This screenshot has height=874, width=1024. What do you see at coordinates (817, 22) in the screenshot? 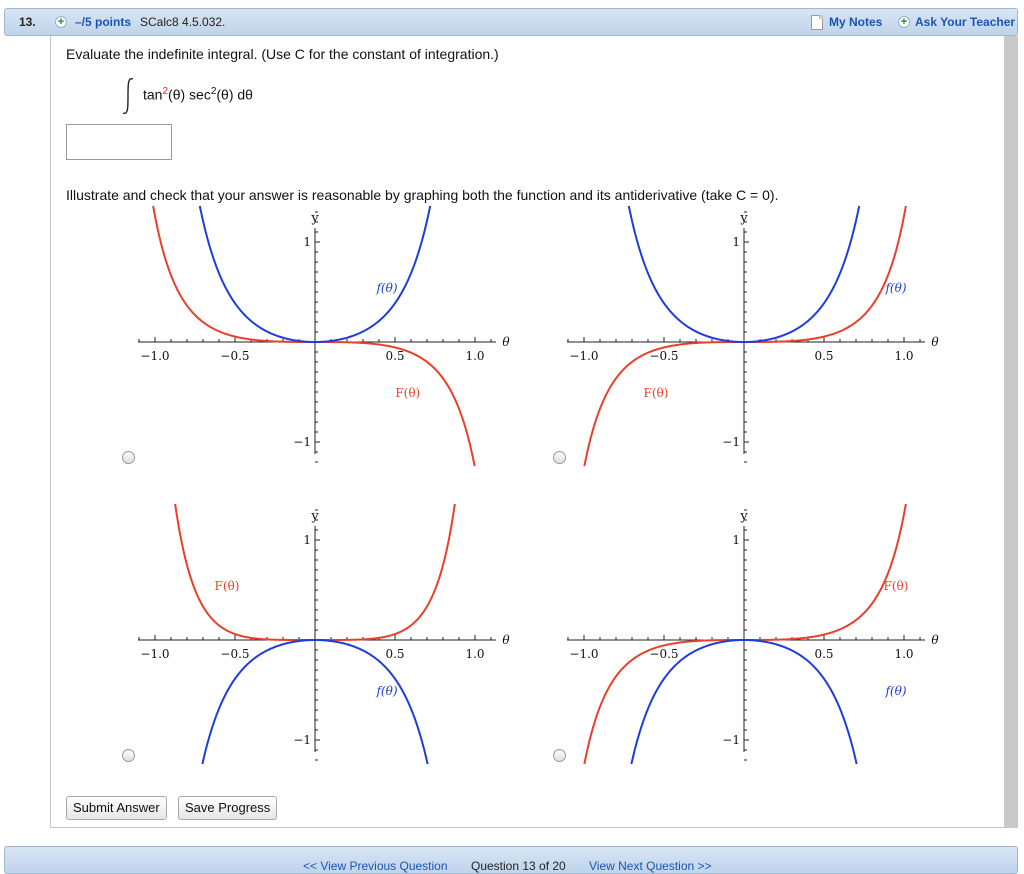
I see `notes-icon` at bounding box center [817, 22].